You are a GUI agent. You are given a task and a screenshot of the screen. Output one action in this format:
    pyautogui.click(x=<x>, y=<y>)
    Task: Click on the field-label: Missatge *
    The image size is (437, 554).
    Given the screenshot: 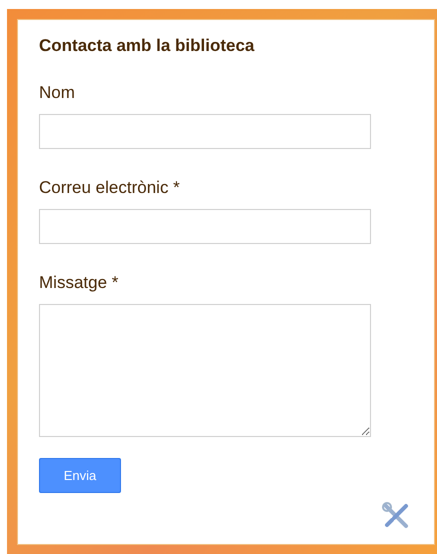 What is the action you would take?
    pyautogui.click(x=79, y=283)
    